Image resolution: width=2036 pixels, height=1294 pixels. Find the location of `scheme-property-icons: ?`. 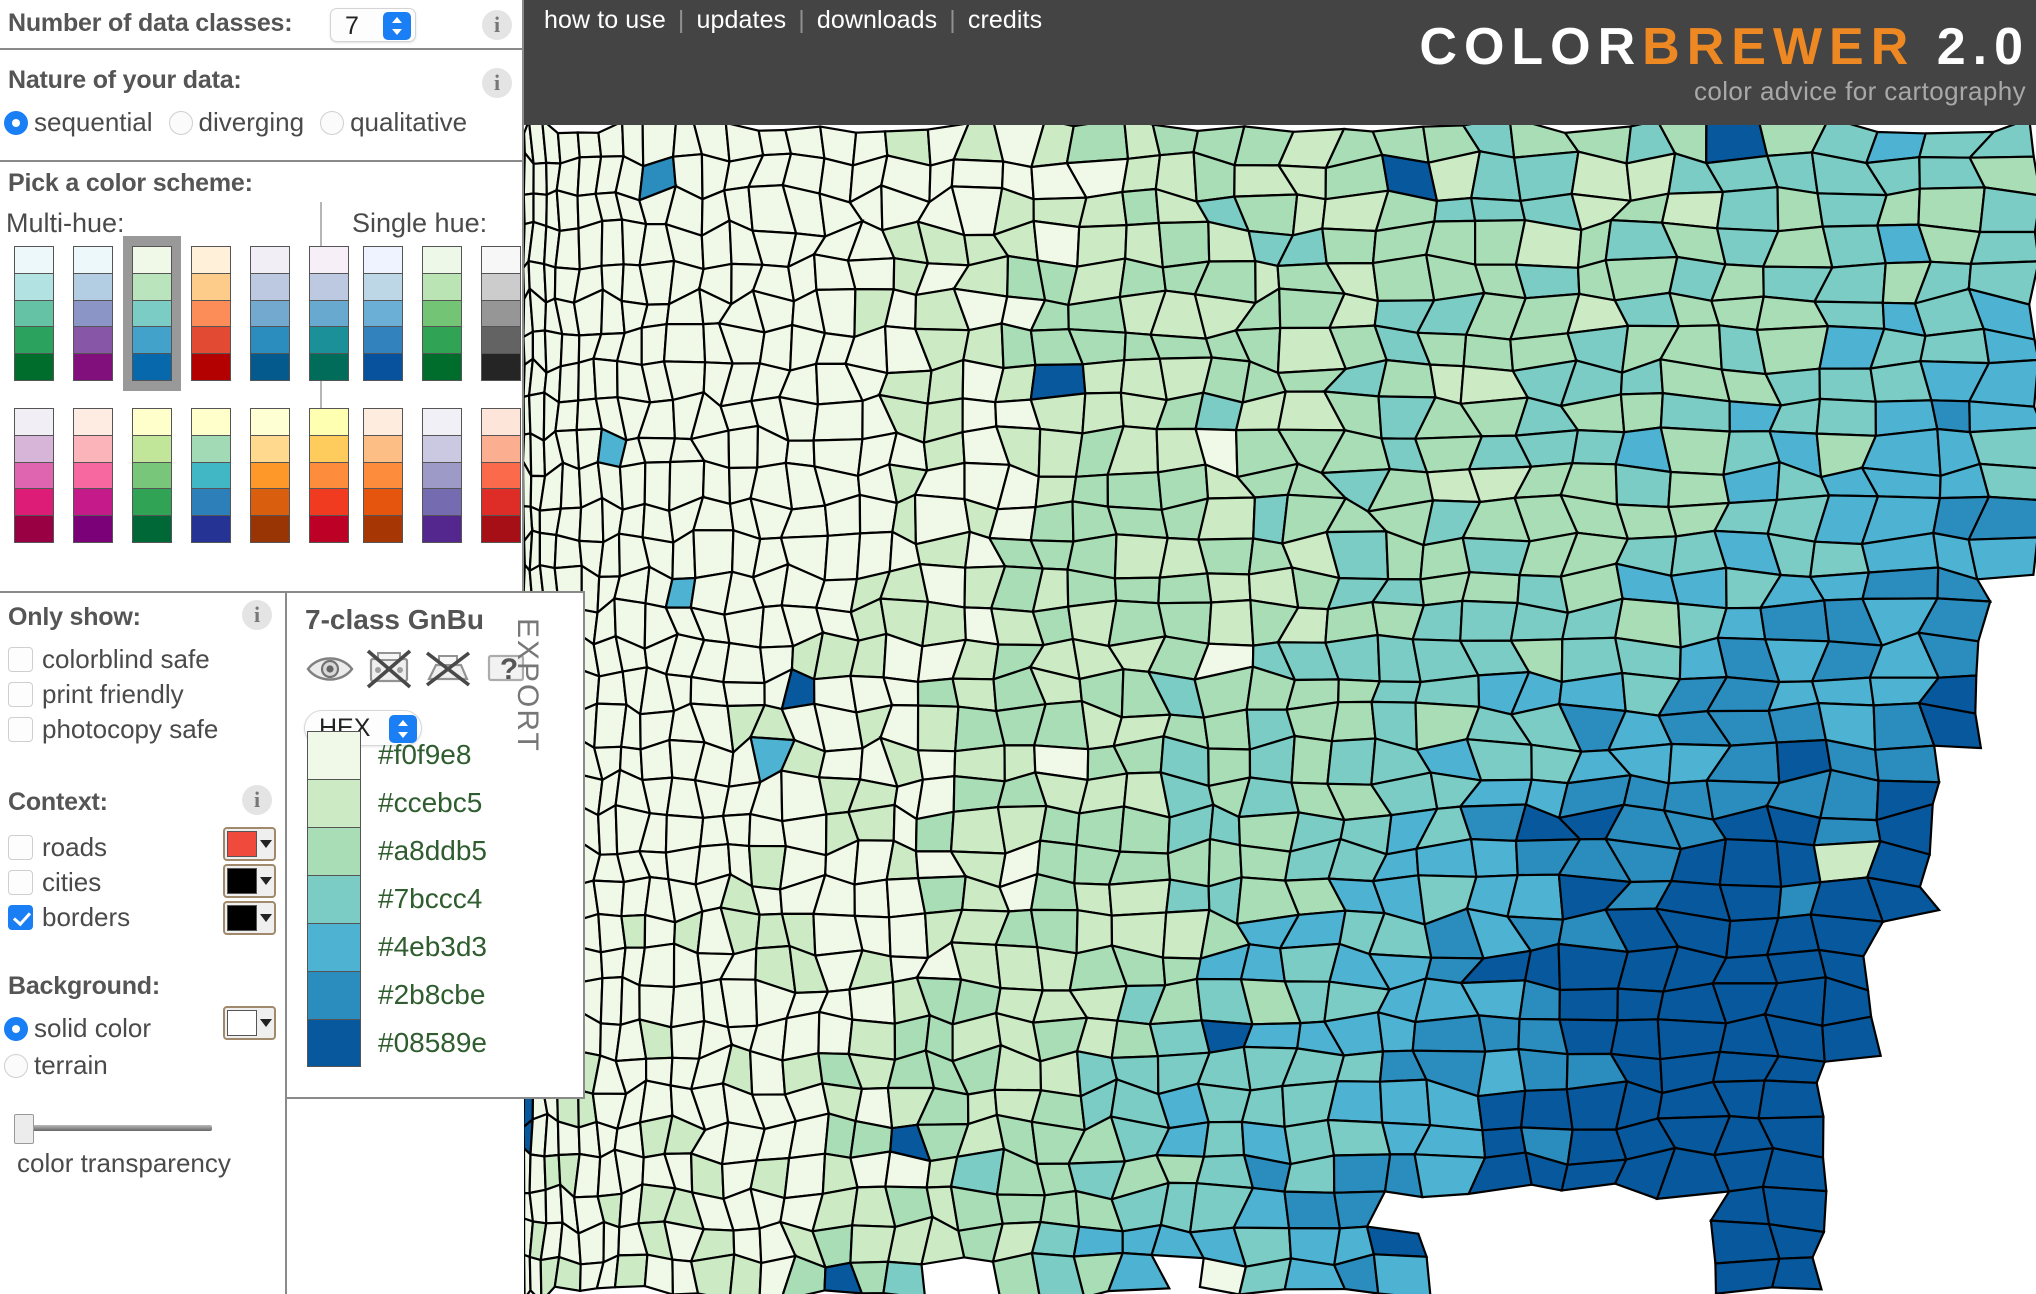

scheme-property-icons: ? is located at coordinates (423, 669).